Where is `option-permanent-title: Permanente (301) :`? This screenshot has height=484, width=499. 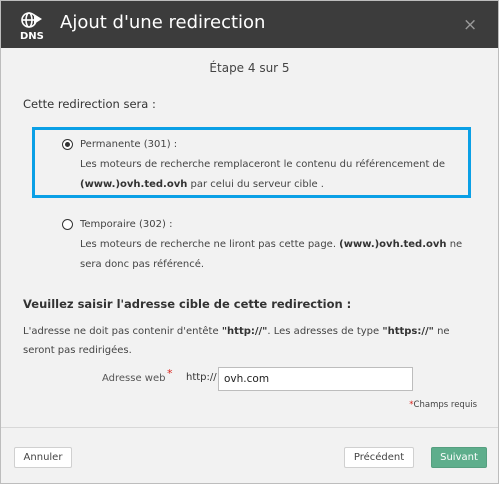
option-permanent-title: Permanente (301) : is located at coordinates (129, 144).